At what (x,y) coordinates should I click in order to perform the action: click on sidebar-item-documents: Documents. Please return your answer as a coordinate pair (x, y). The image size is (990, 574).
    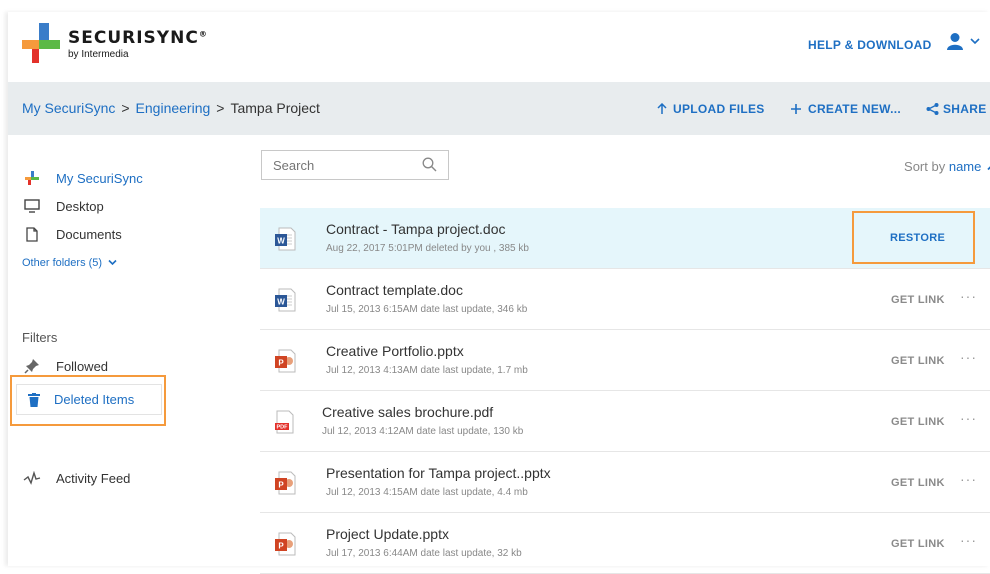
    Looking at the image, I should click on (72, 234).